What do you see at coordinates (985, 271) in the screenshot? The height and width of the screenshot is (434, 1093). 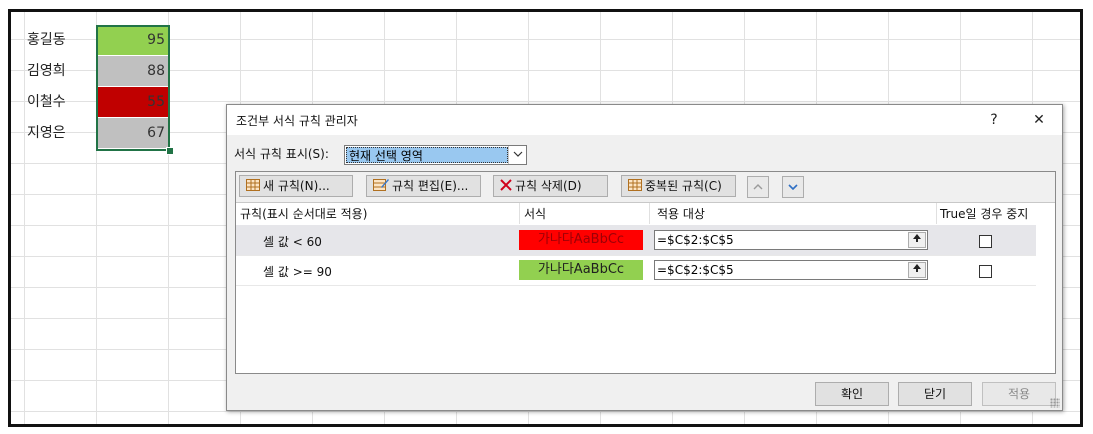 I see `rule-2-stop-checkbox` at bounding box center [985, 271].